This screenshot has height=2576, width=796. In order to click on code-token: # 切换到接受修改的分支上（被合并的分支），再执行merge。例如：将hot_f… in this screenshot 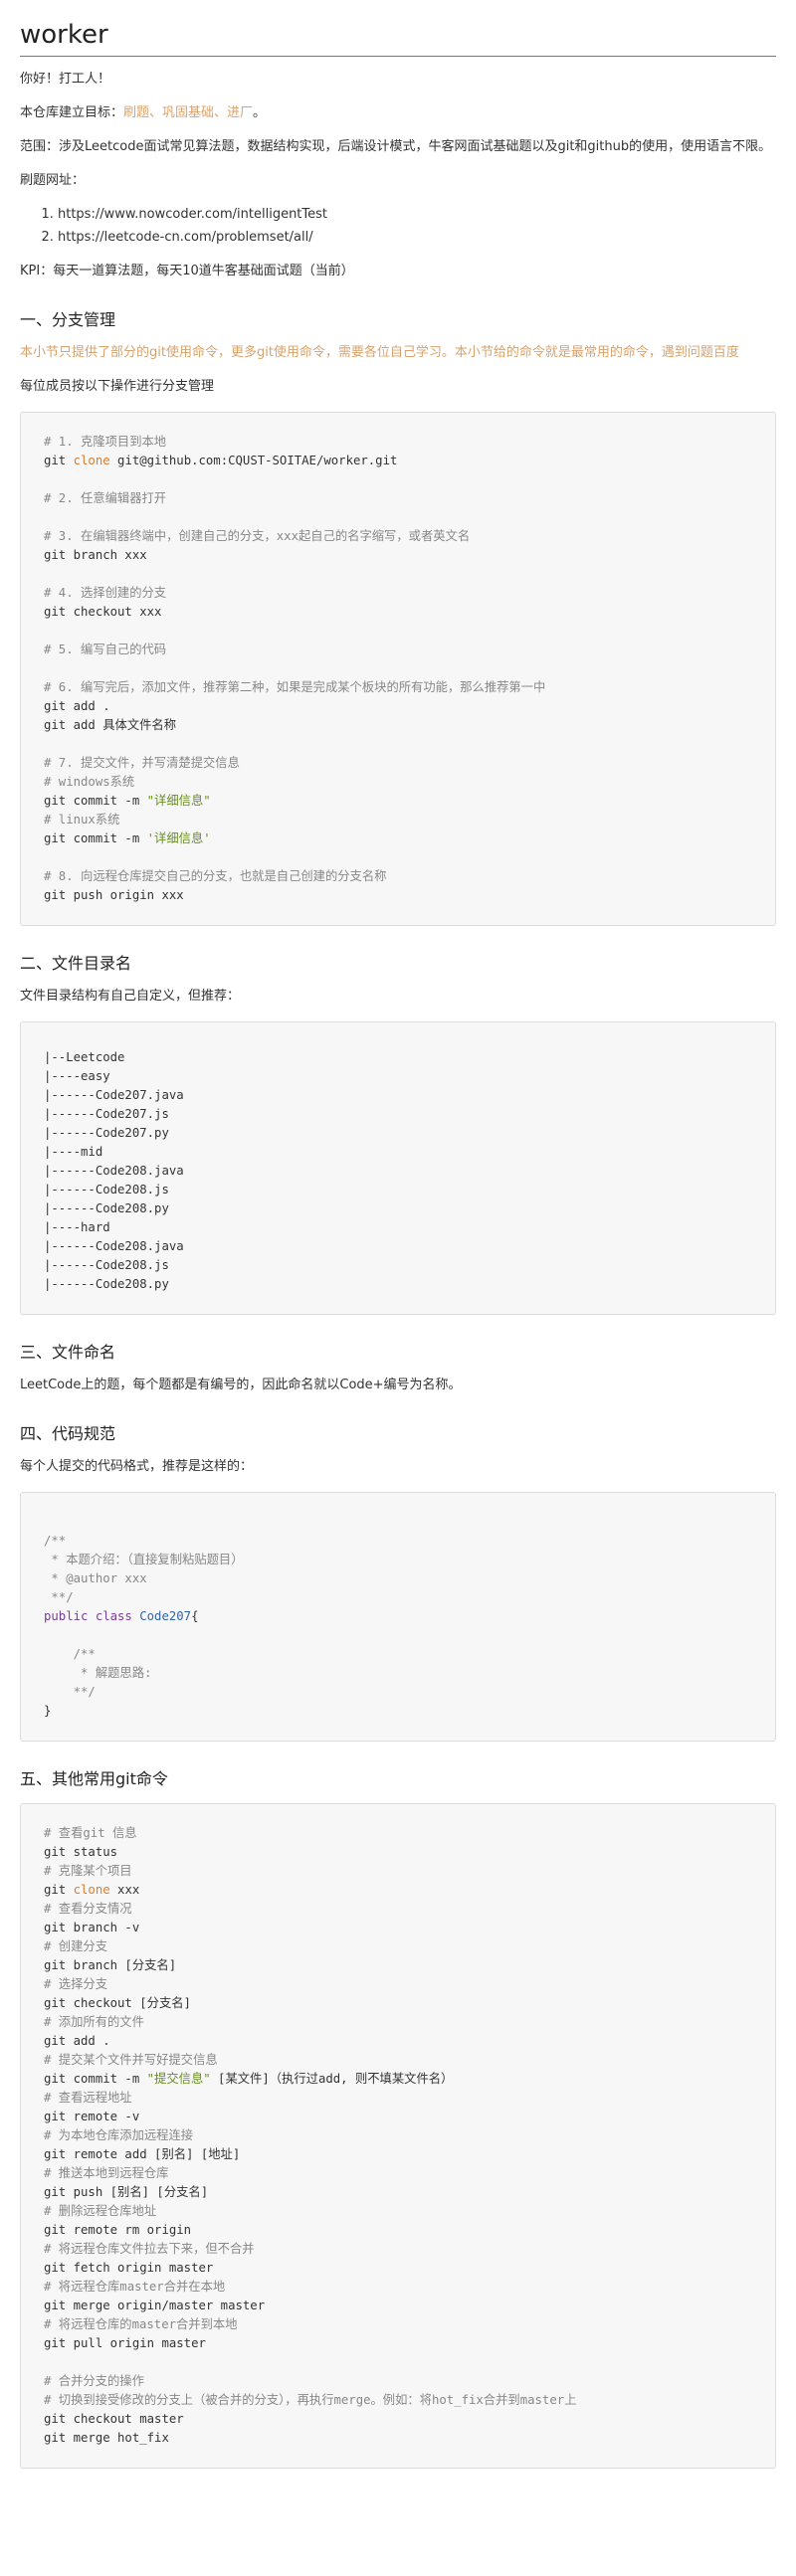, I will do `click(310, 2400)`.